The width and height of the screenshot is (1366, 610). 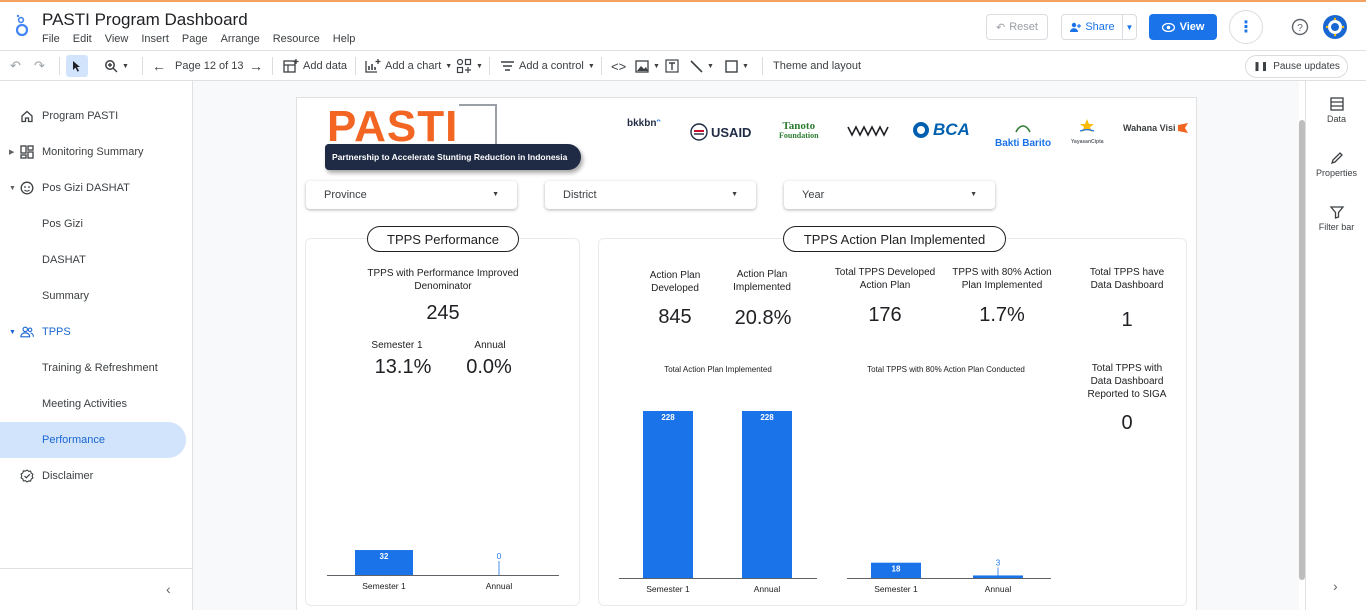 I want to click on partner-logo-tanoto: Tanoto Foundation, so click(x=799, y=130).